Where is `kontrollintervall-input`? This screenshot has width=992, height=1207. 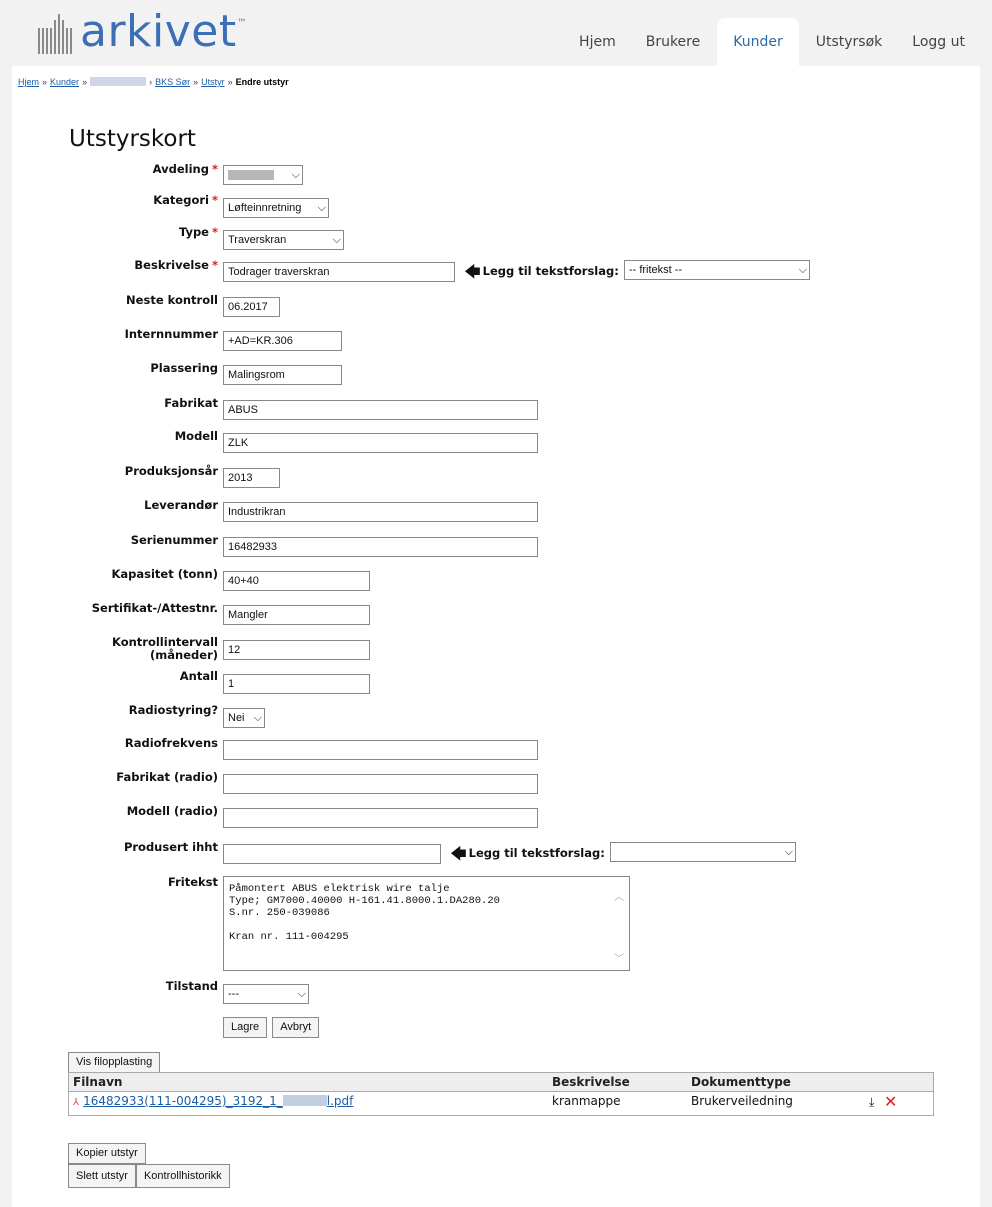
kontrollintervall-input is located at coordinates (296, 650).